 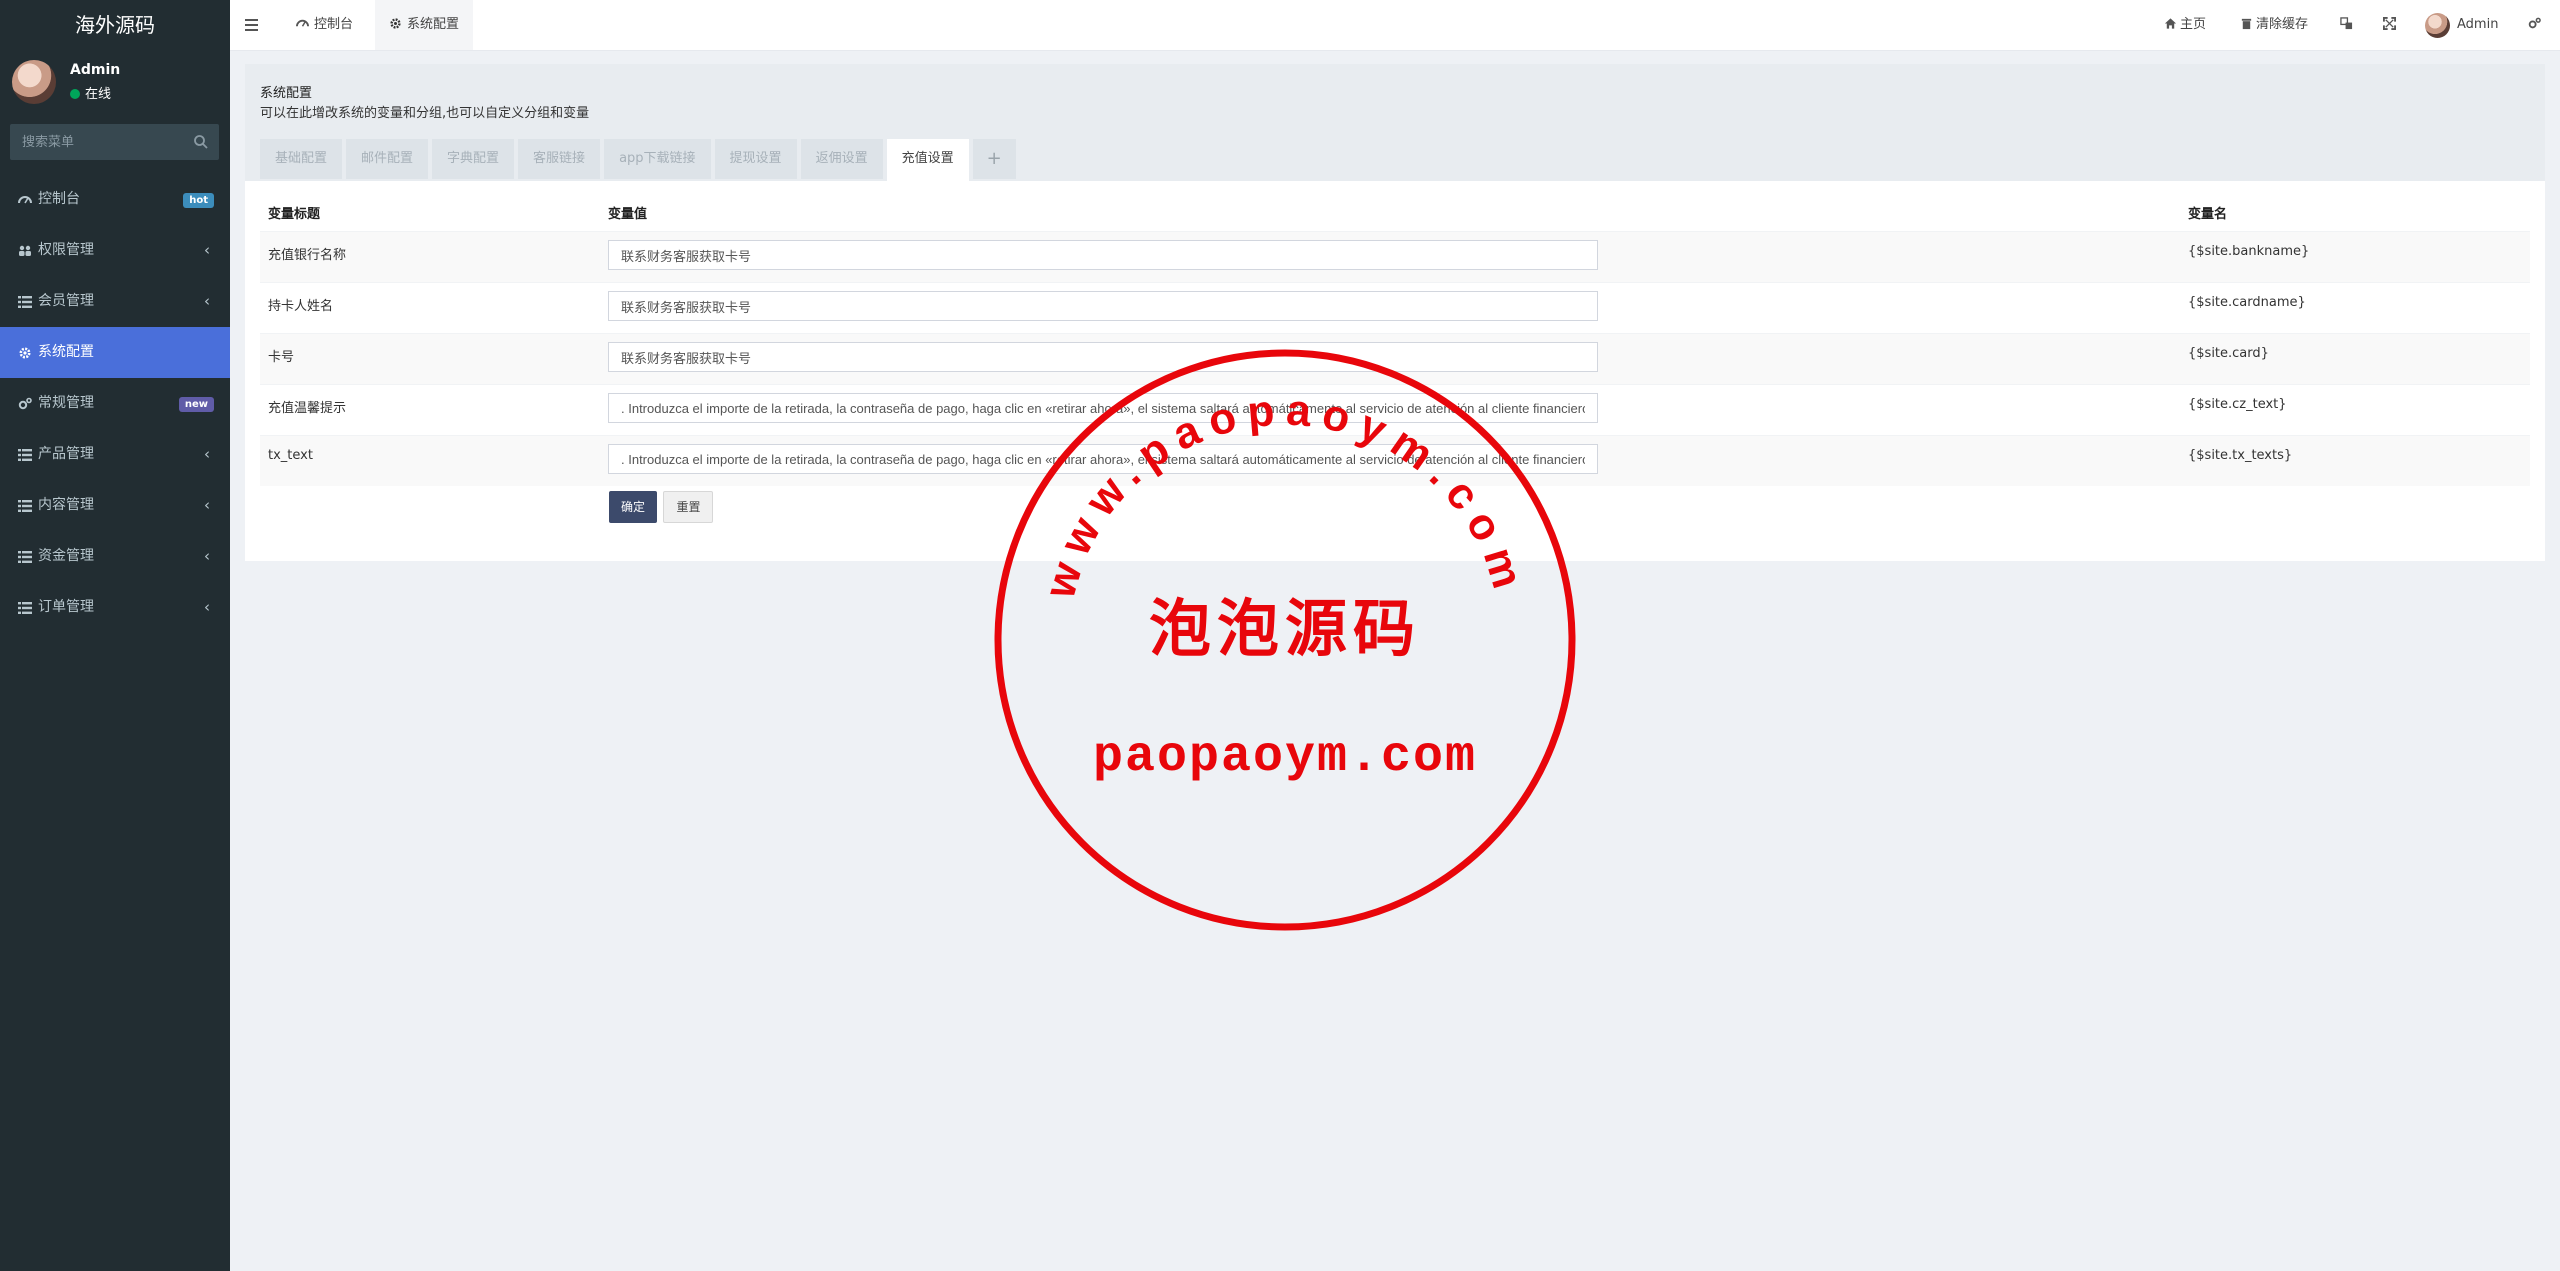 I want to click on row-variable-name: {$site.card}, so click(x=2228, y=353).